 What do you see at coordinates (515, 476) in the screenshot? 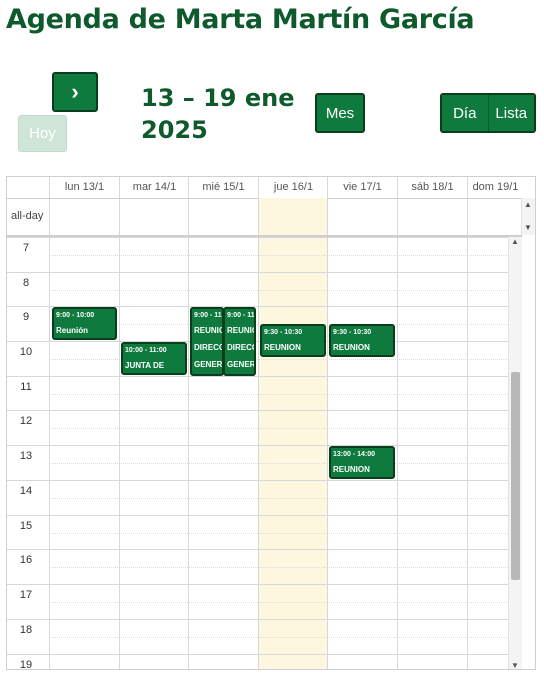
I see `scrollbar-thumb` at bounding box center [515, 476].